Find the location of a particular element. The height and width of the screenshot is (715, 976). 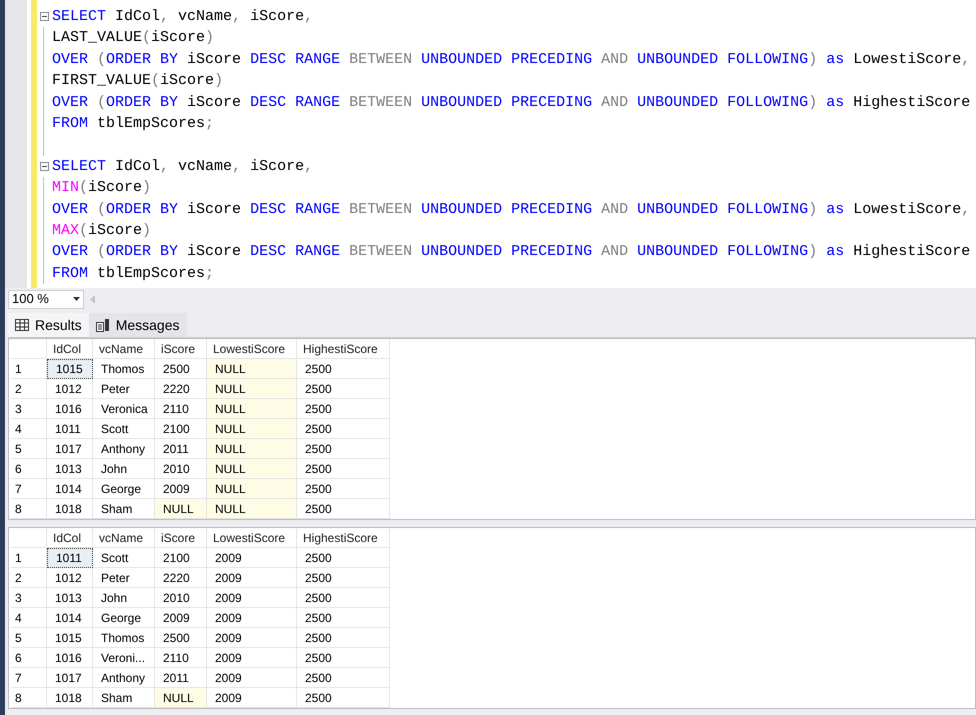

result-tab: Results is located at coordinates (48, 325).